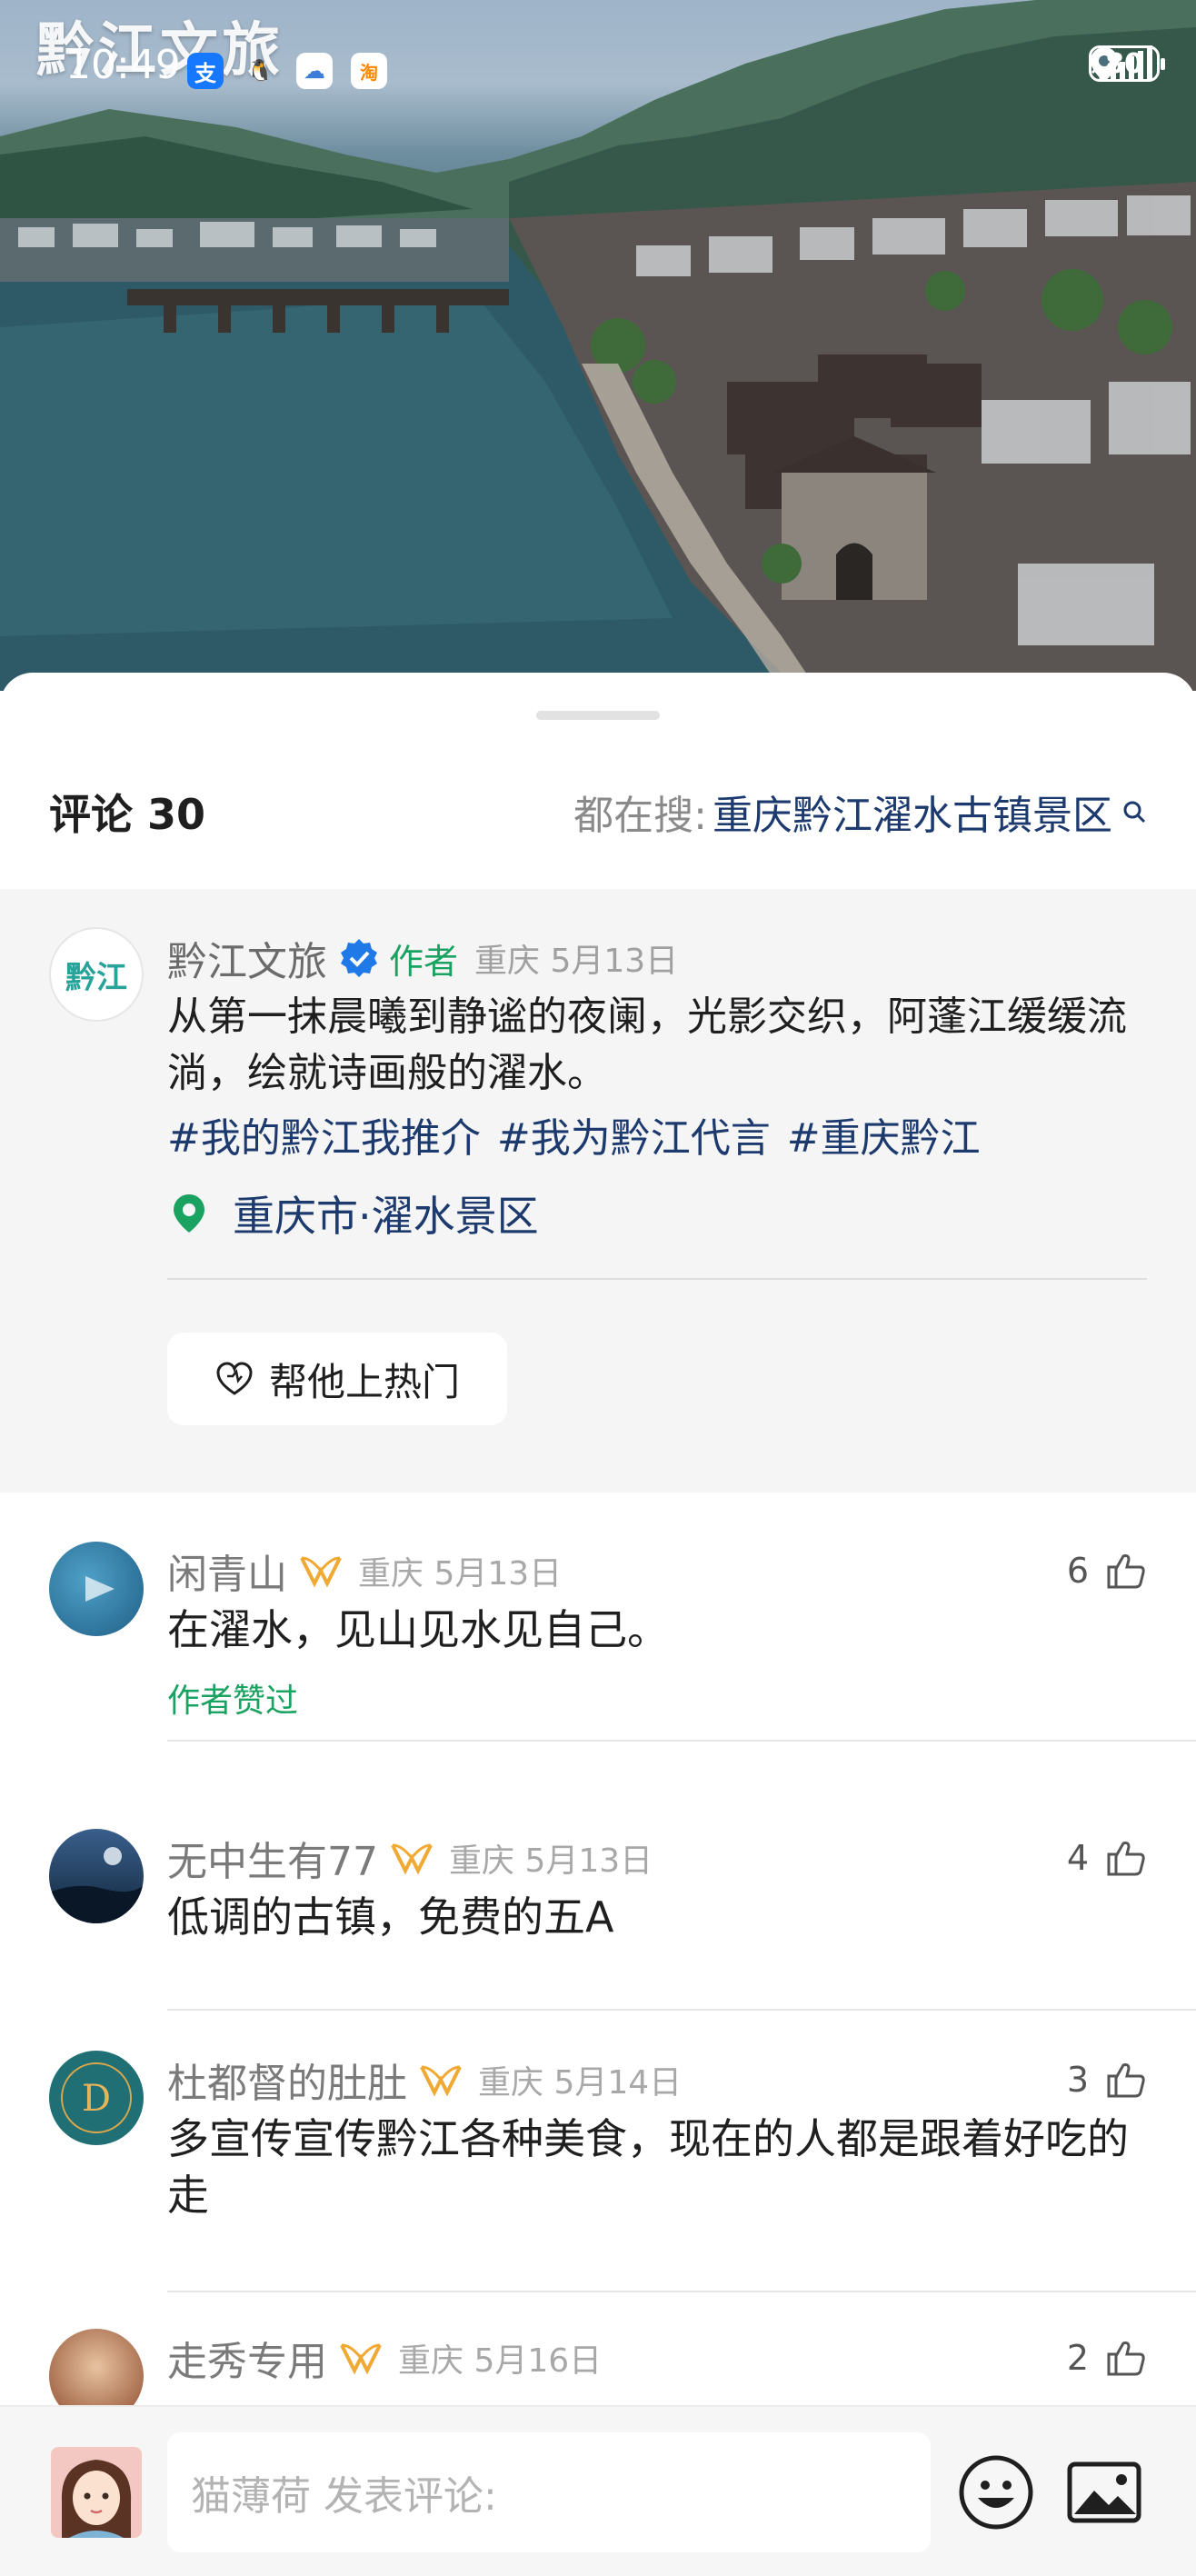 The image size is (1196, 2576). Describe the element at coordinates (234, 1379) in the screenshot. I see `heart-boost-icon` at that location.